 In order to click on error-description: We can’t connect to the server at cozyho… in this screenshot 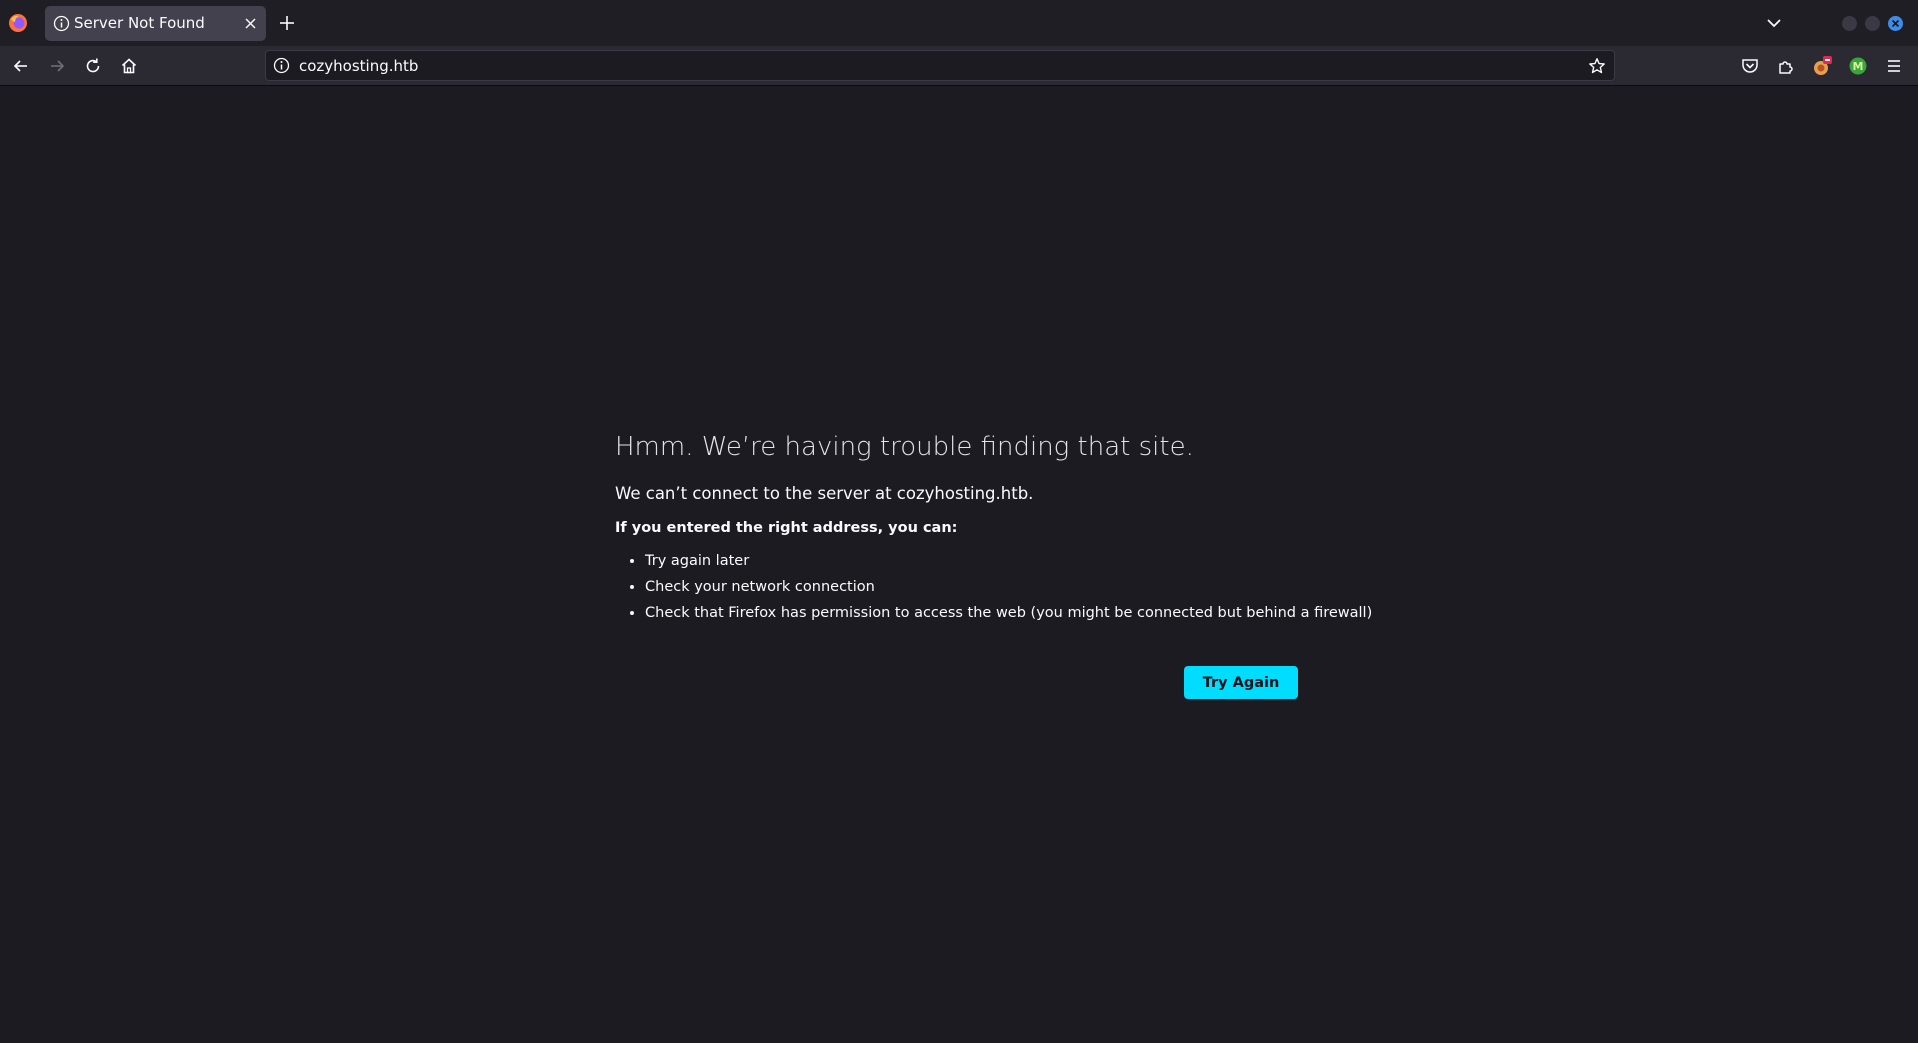, I will do `click(824, 493)`.